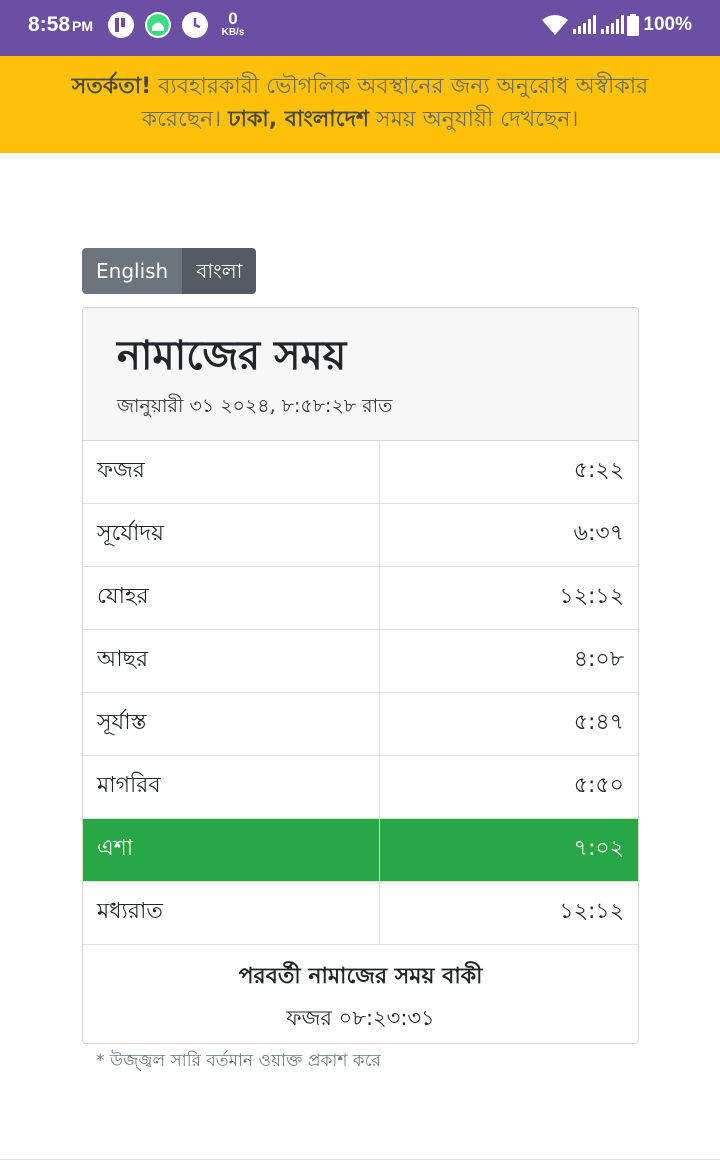 The image size is (720, 1162). Describe the element at coordinates (360, 991) in the screenshot. I see `next-prayer-section: পরবর্তী নামাজের সময় বাকী ফজর ০৮:২৩:৩১` at that location.